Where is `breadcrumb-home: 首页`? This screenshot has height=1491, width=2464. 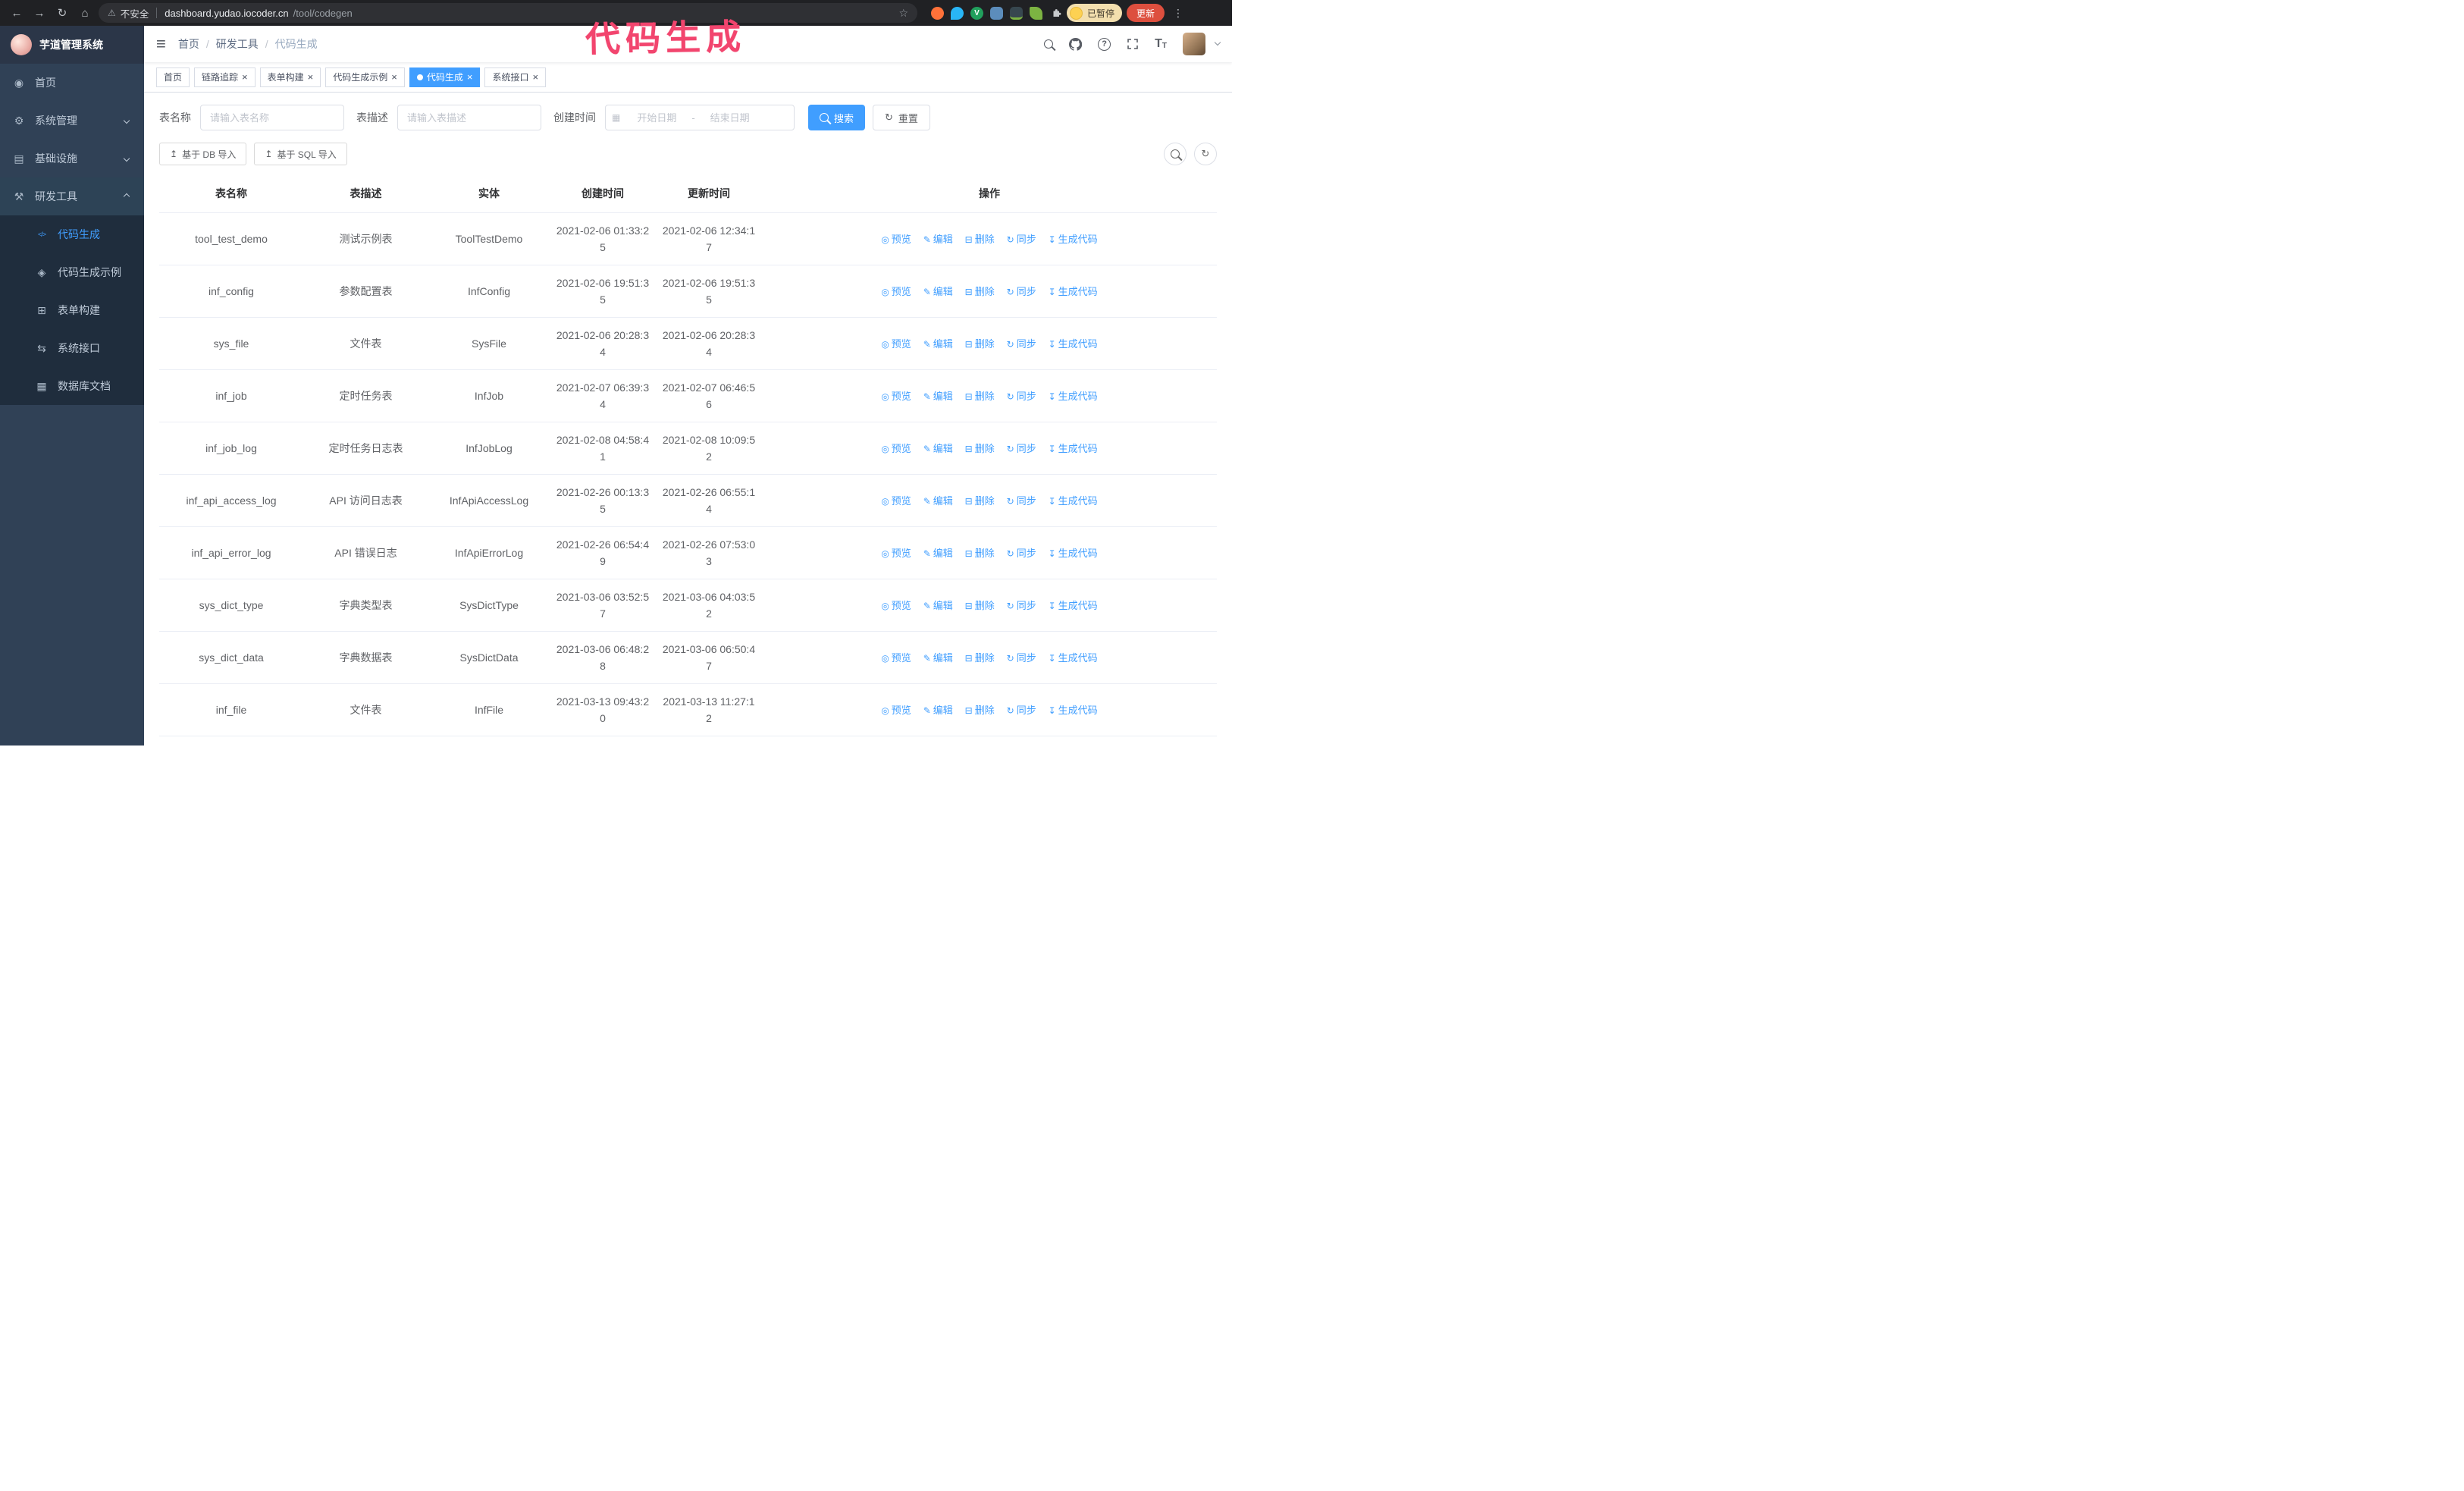 breadcrumb-home: 首页 is located at coordinates (188, 44).